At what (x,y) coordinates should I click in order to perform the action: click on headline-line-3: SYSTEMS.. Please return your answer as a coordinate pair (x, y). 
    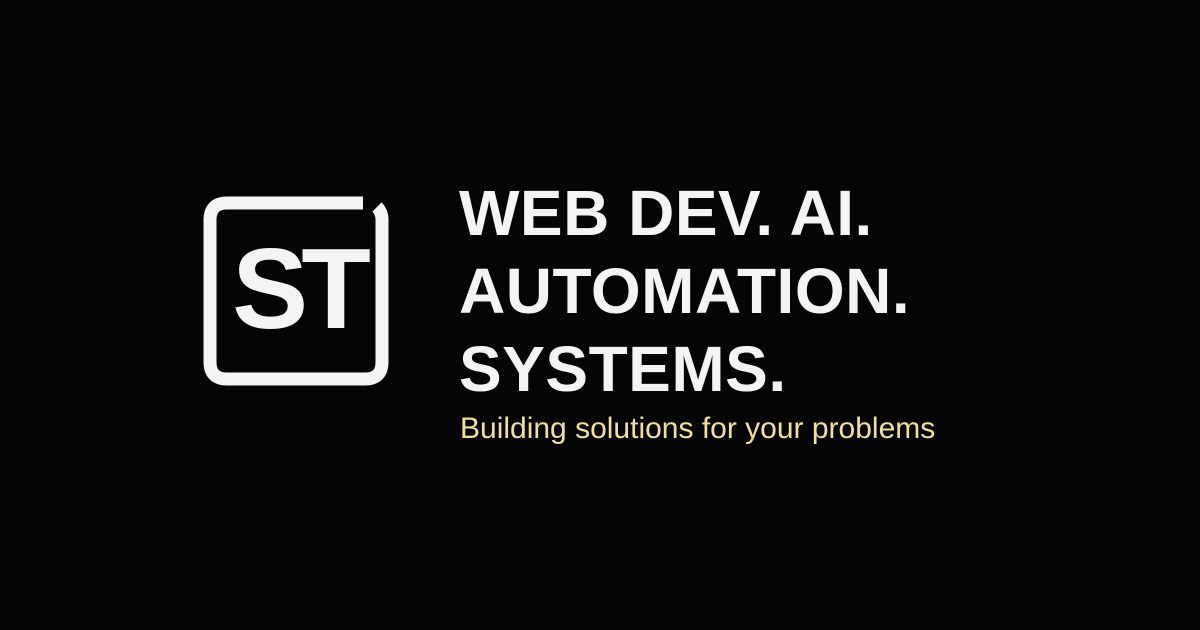
    Looking at the image, I should click on (623, 369).